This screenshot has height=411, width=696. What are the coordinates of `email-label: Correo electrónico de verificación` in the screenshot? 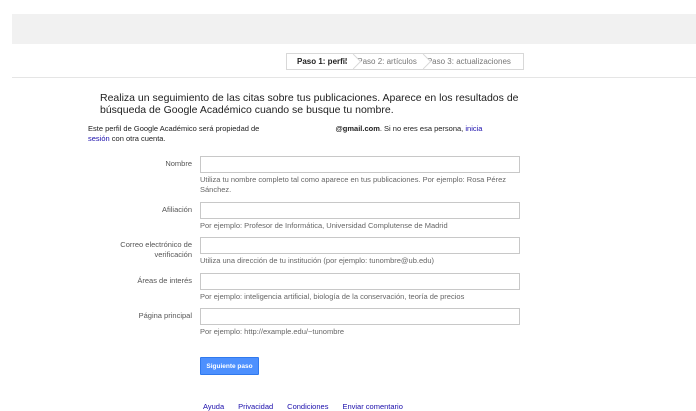 It's located at (156, 249).